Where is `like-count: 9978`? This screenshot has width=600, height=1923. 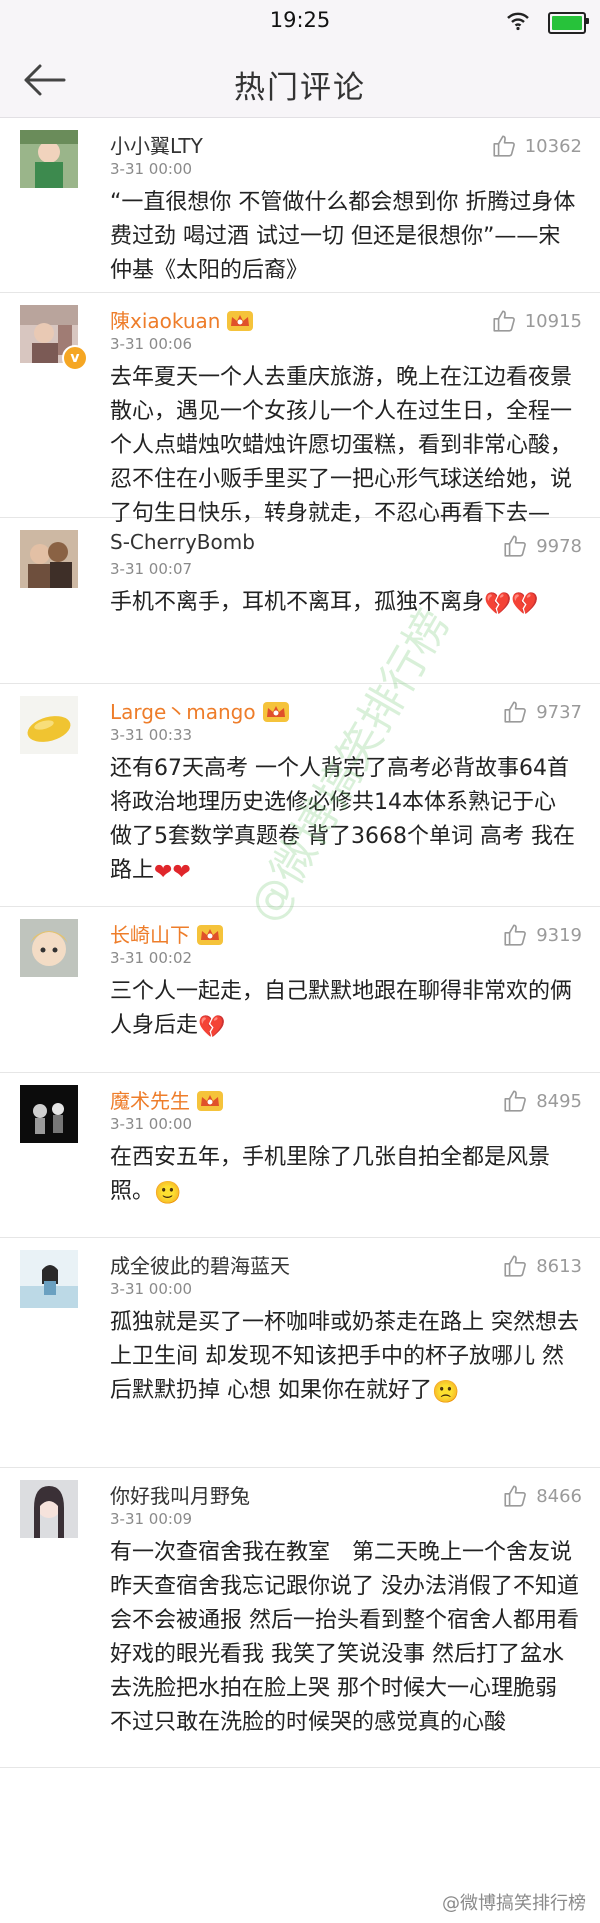 like-count: 9978 is located at coordinates (559, 546).